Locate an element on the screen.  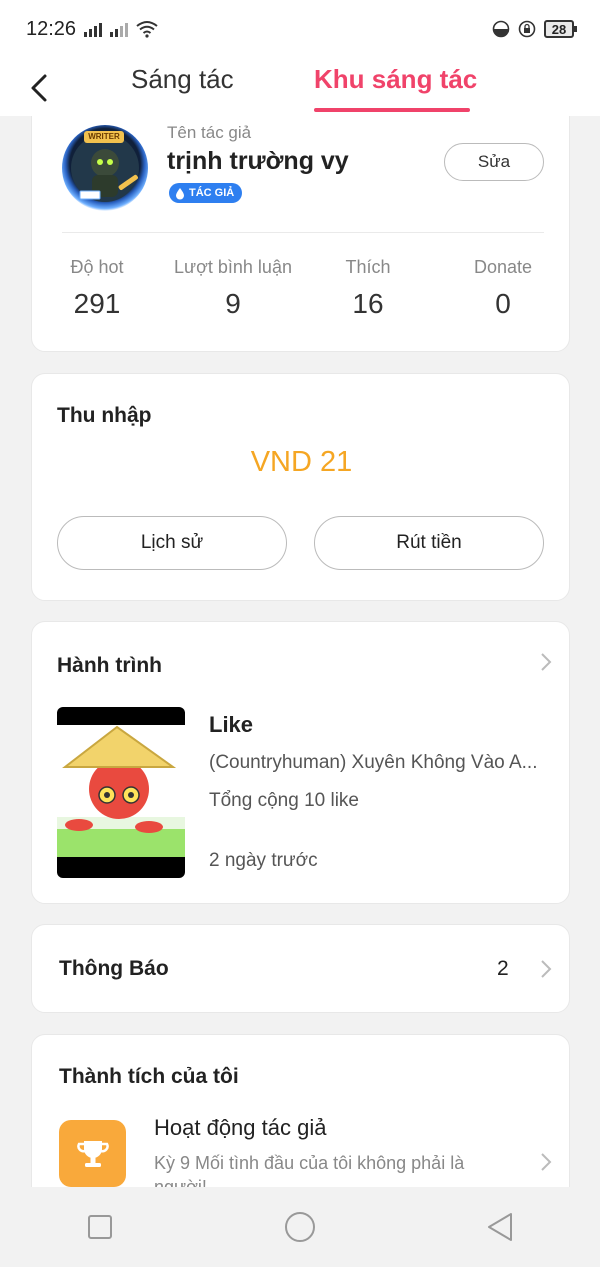
achievements-title: Thành tích của tôi is located at coordinates (149, 1076).